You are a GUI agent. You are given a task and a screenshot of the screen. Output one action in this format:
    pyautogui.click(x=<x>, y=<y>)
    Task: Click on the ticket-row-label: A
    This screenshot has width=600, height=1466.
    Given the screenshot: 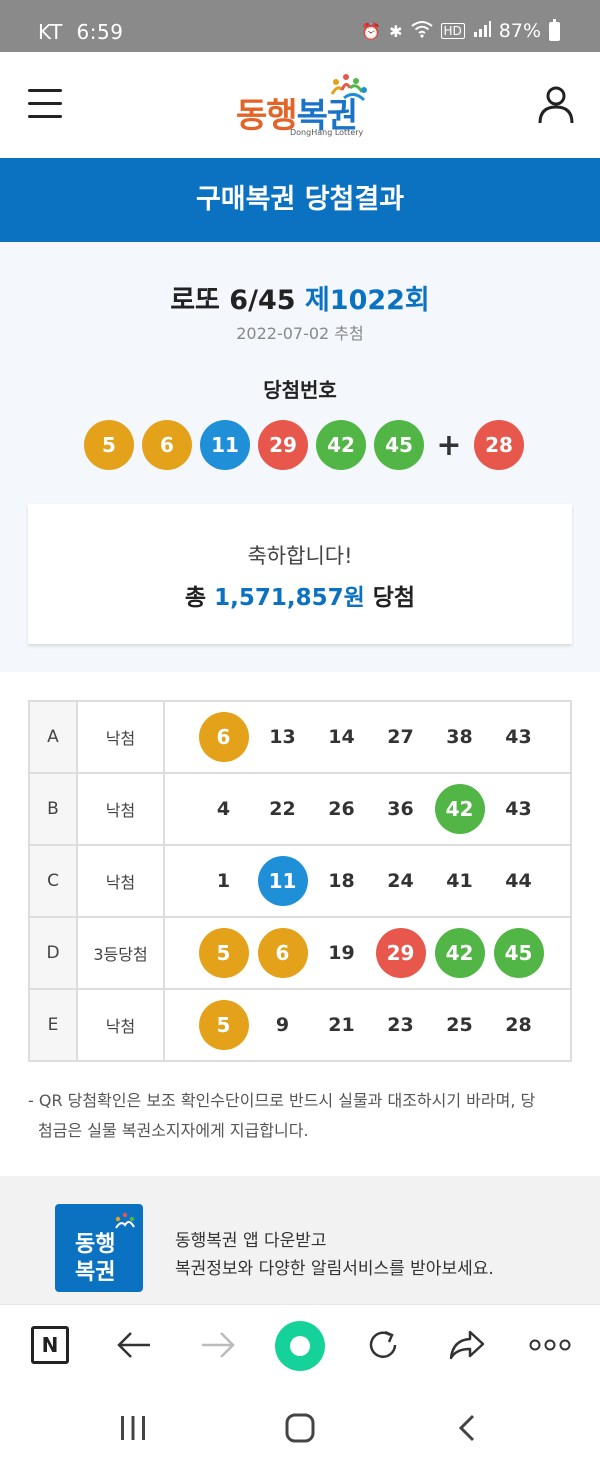 What is the action you would take?
    pyautogui.click(x=53, y=737)
    